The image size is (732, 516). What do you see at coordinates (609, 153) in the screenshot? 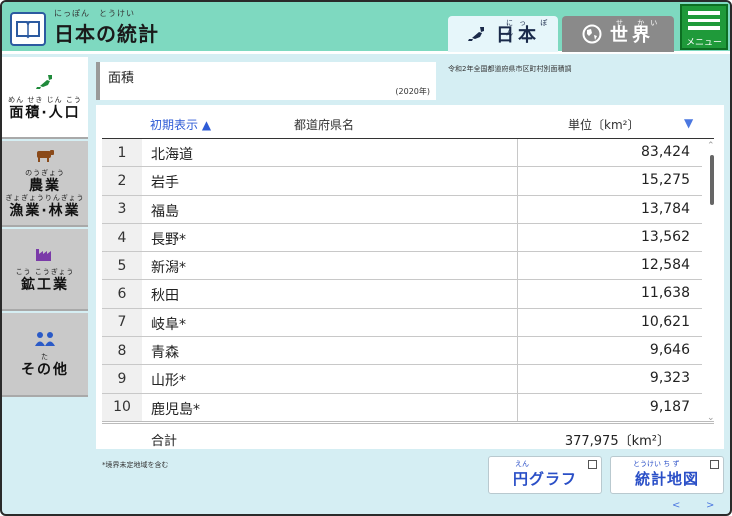
I see `row-value-cell: 83,424` at bounding box center [609, 153].